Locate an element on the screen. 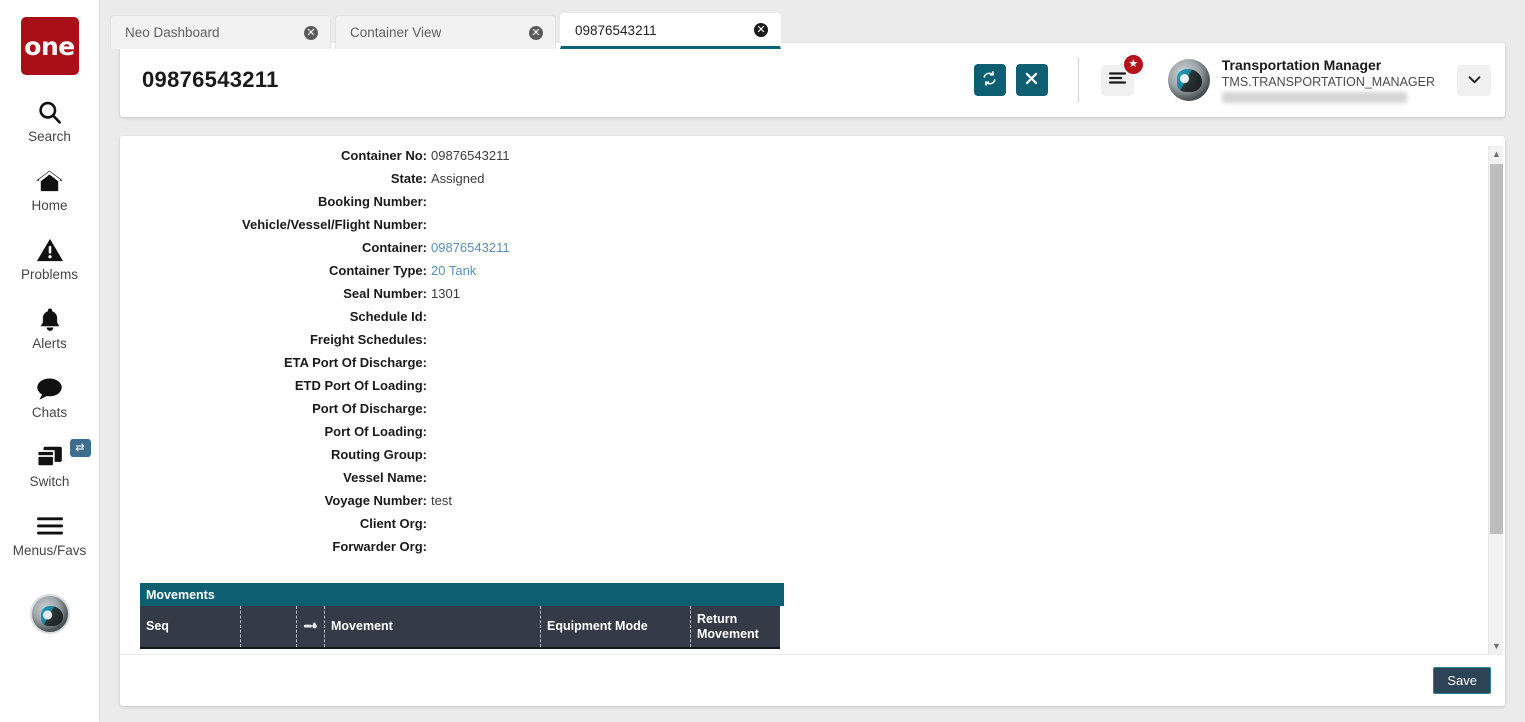 The image size is (1525, 722). tab-label: Container View is located at coordinates (396, 32).